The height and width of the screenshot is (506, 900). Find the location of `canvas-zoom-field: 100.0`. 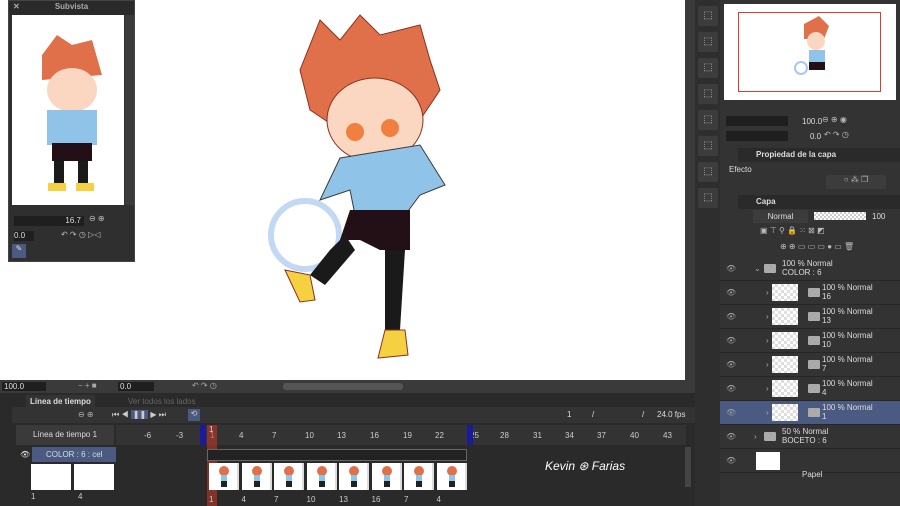

canvas-zoom-field: 100.0 is located at coordinates (24, 386).